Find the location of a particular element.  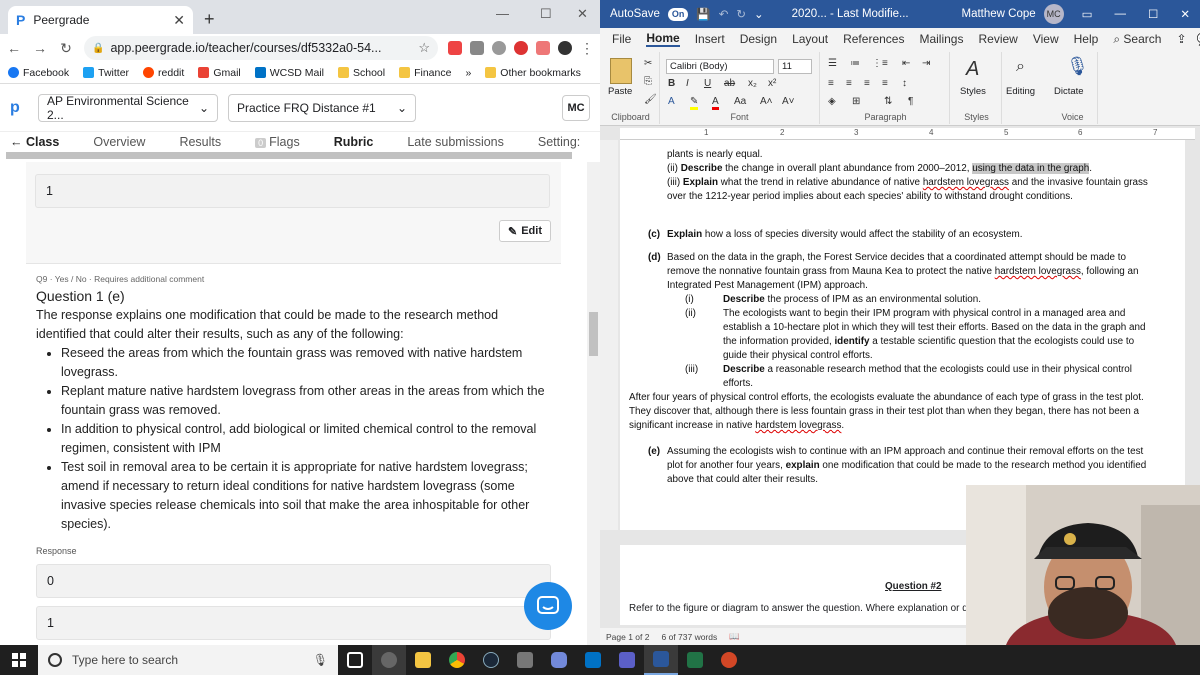

align-right-icon: ≡ is located at coordinates (867, 83).